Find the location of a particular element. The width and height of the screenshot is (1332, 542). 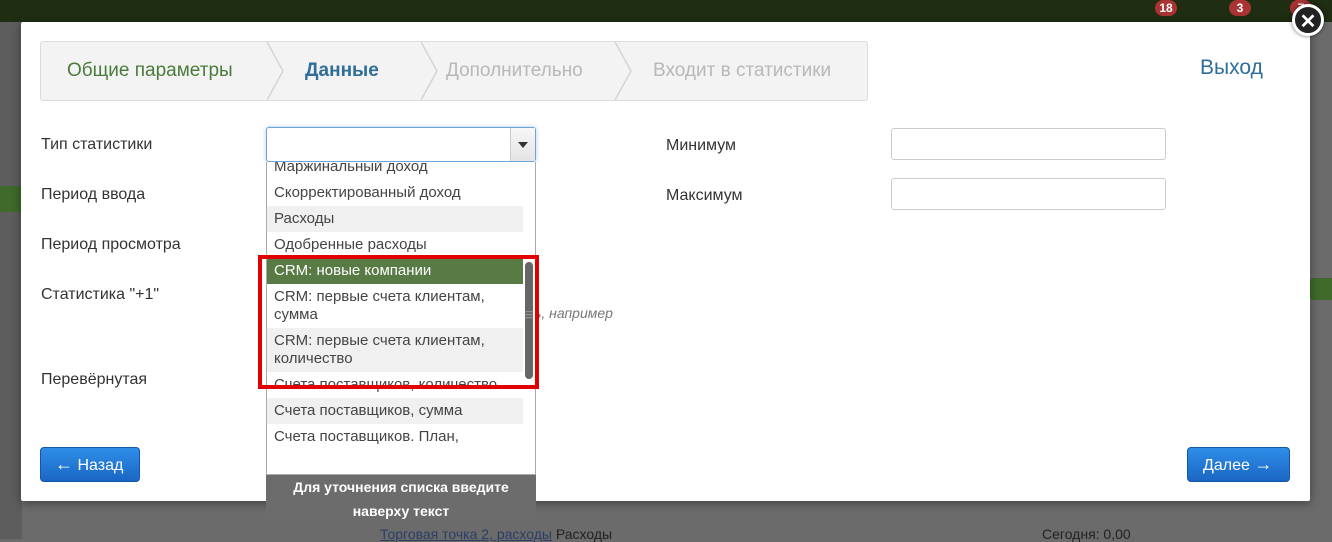

back-button: ← Назад is located at coordinates (90, 464).